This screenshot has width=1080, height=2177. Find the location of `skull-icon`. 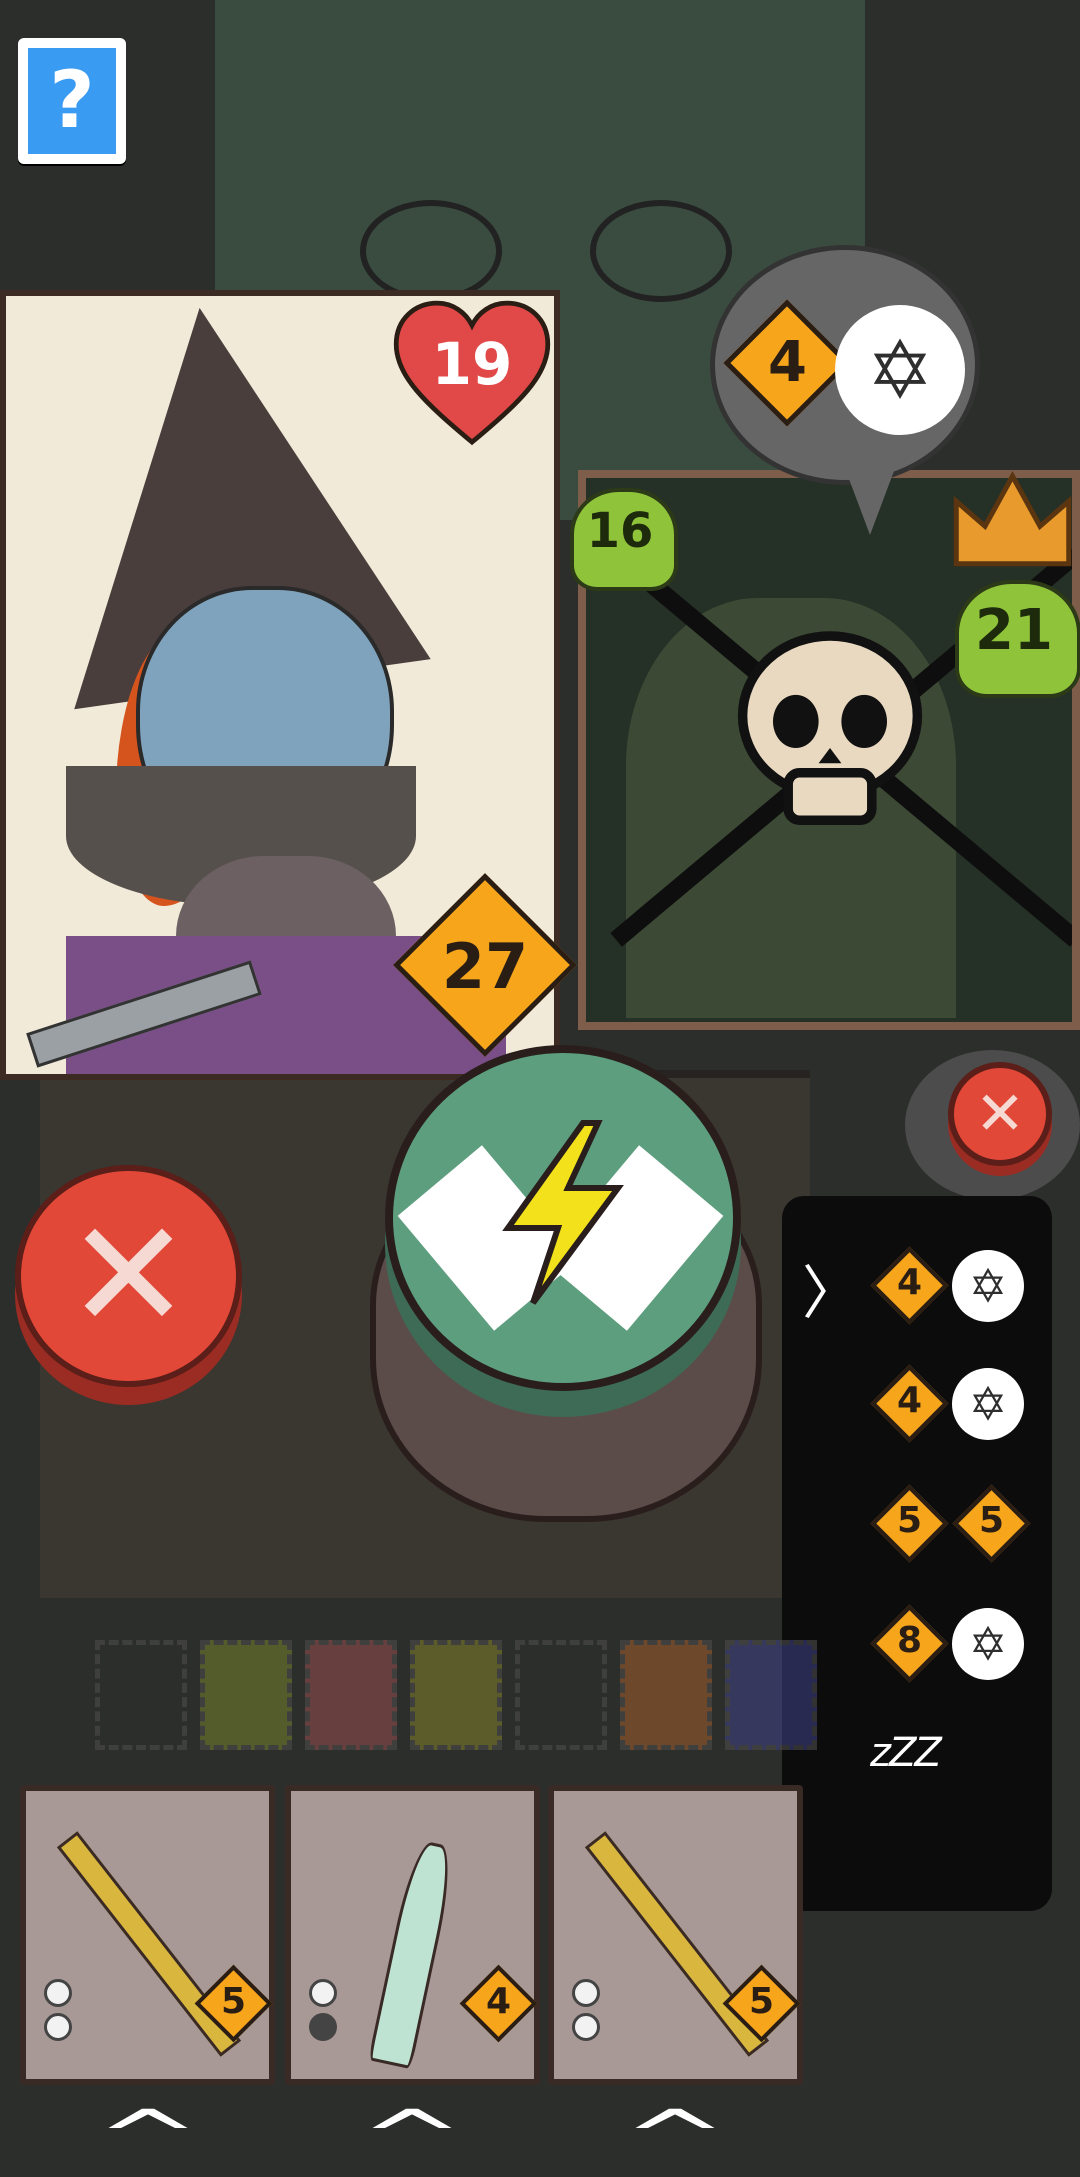

skull-icon is located at coordinates (830, 728).